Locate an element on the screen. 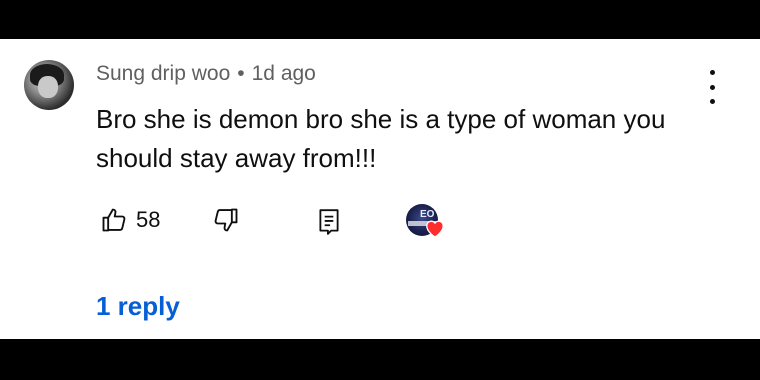  comment-icon is located at coordinates (329, 222).